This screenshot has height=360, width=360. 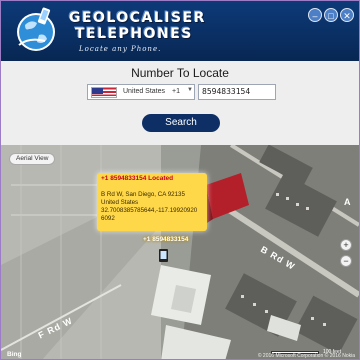 I want to click on bing-logo: Bing, so click(x=14, y=354).